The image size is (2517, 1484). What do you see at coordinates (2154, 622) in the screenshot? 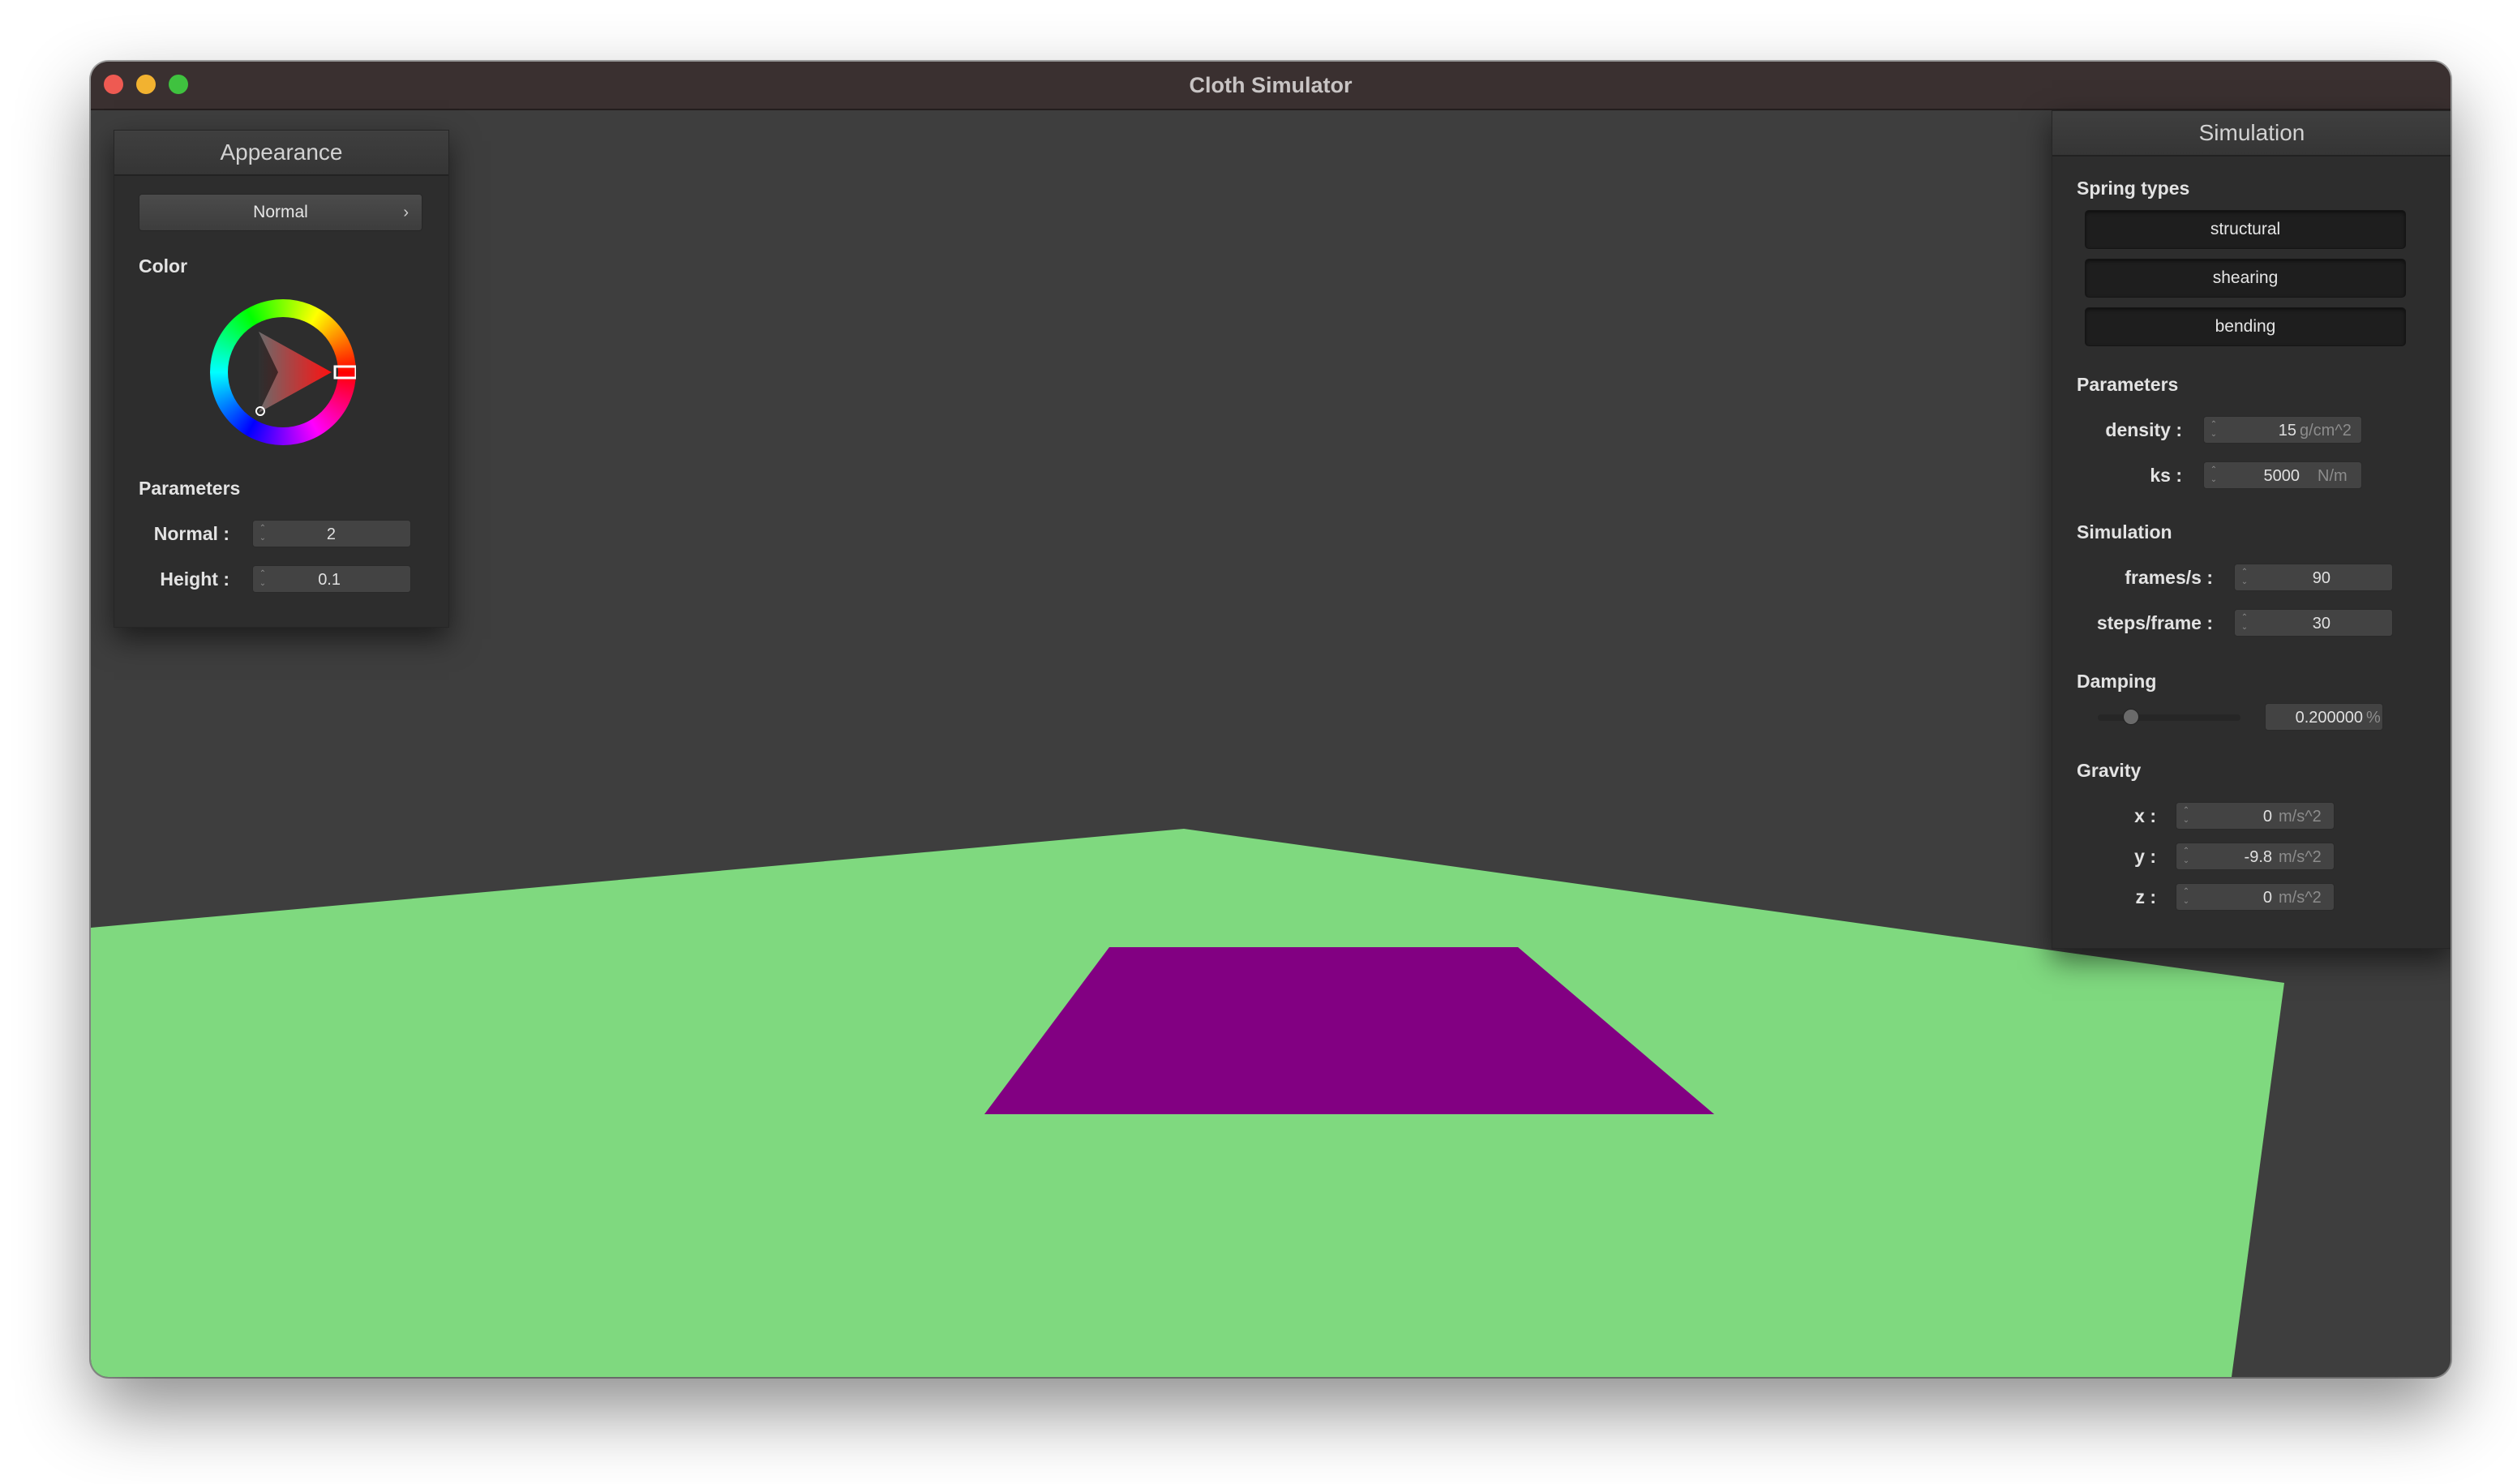
I see `steps-per-frame-label: steps/frame :` at bounding box center [2154, 622].